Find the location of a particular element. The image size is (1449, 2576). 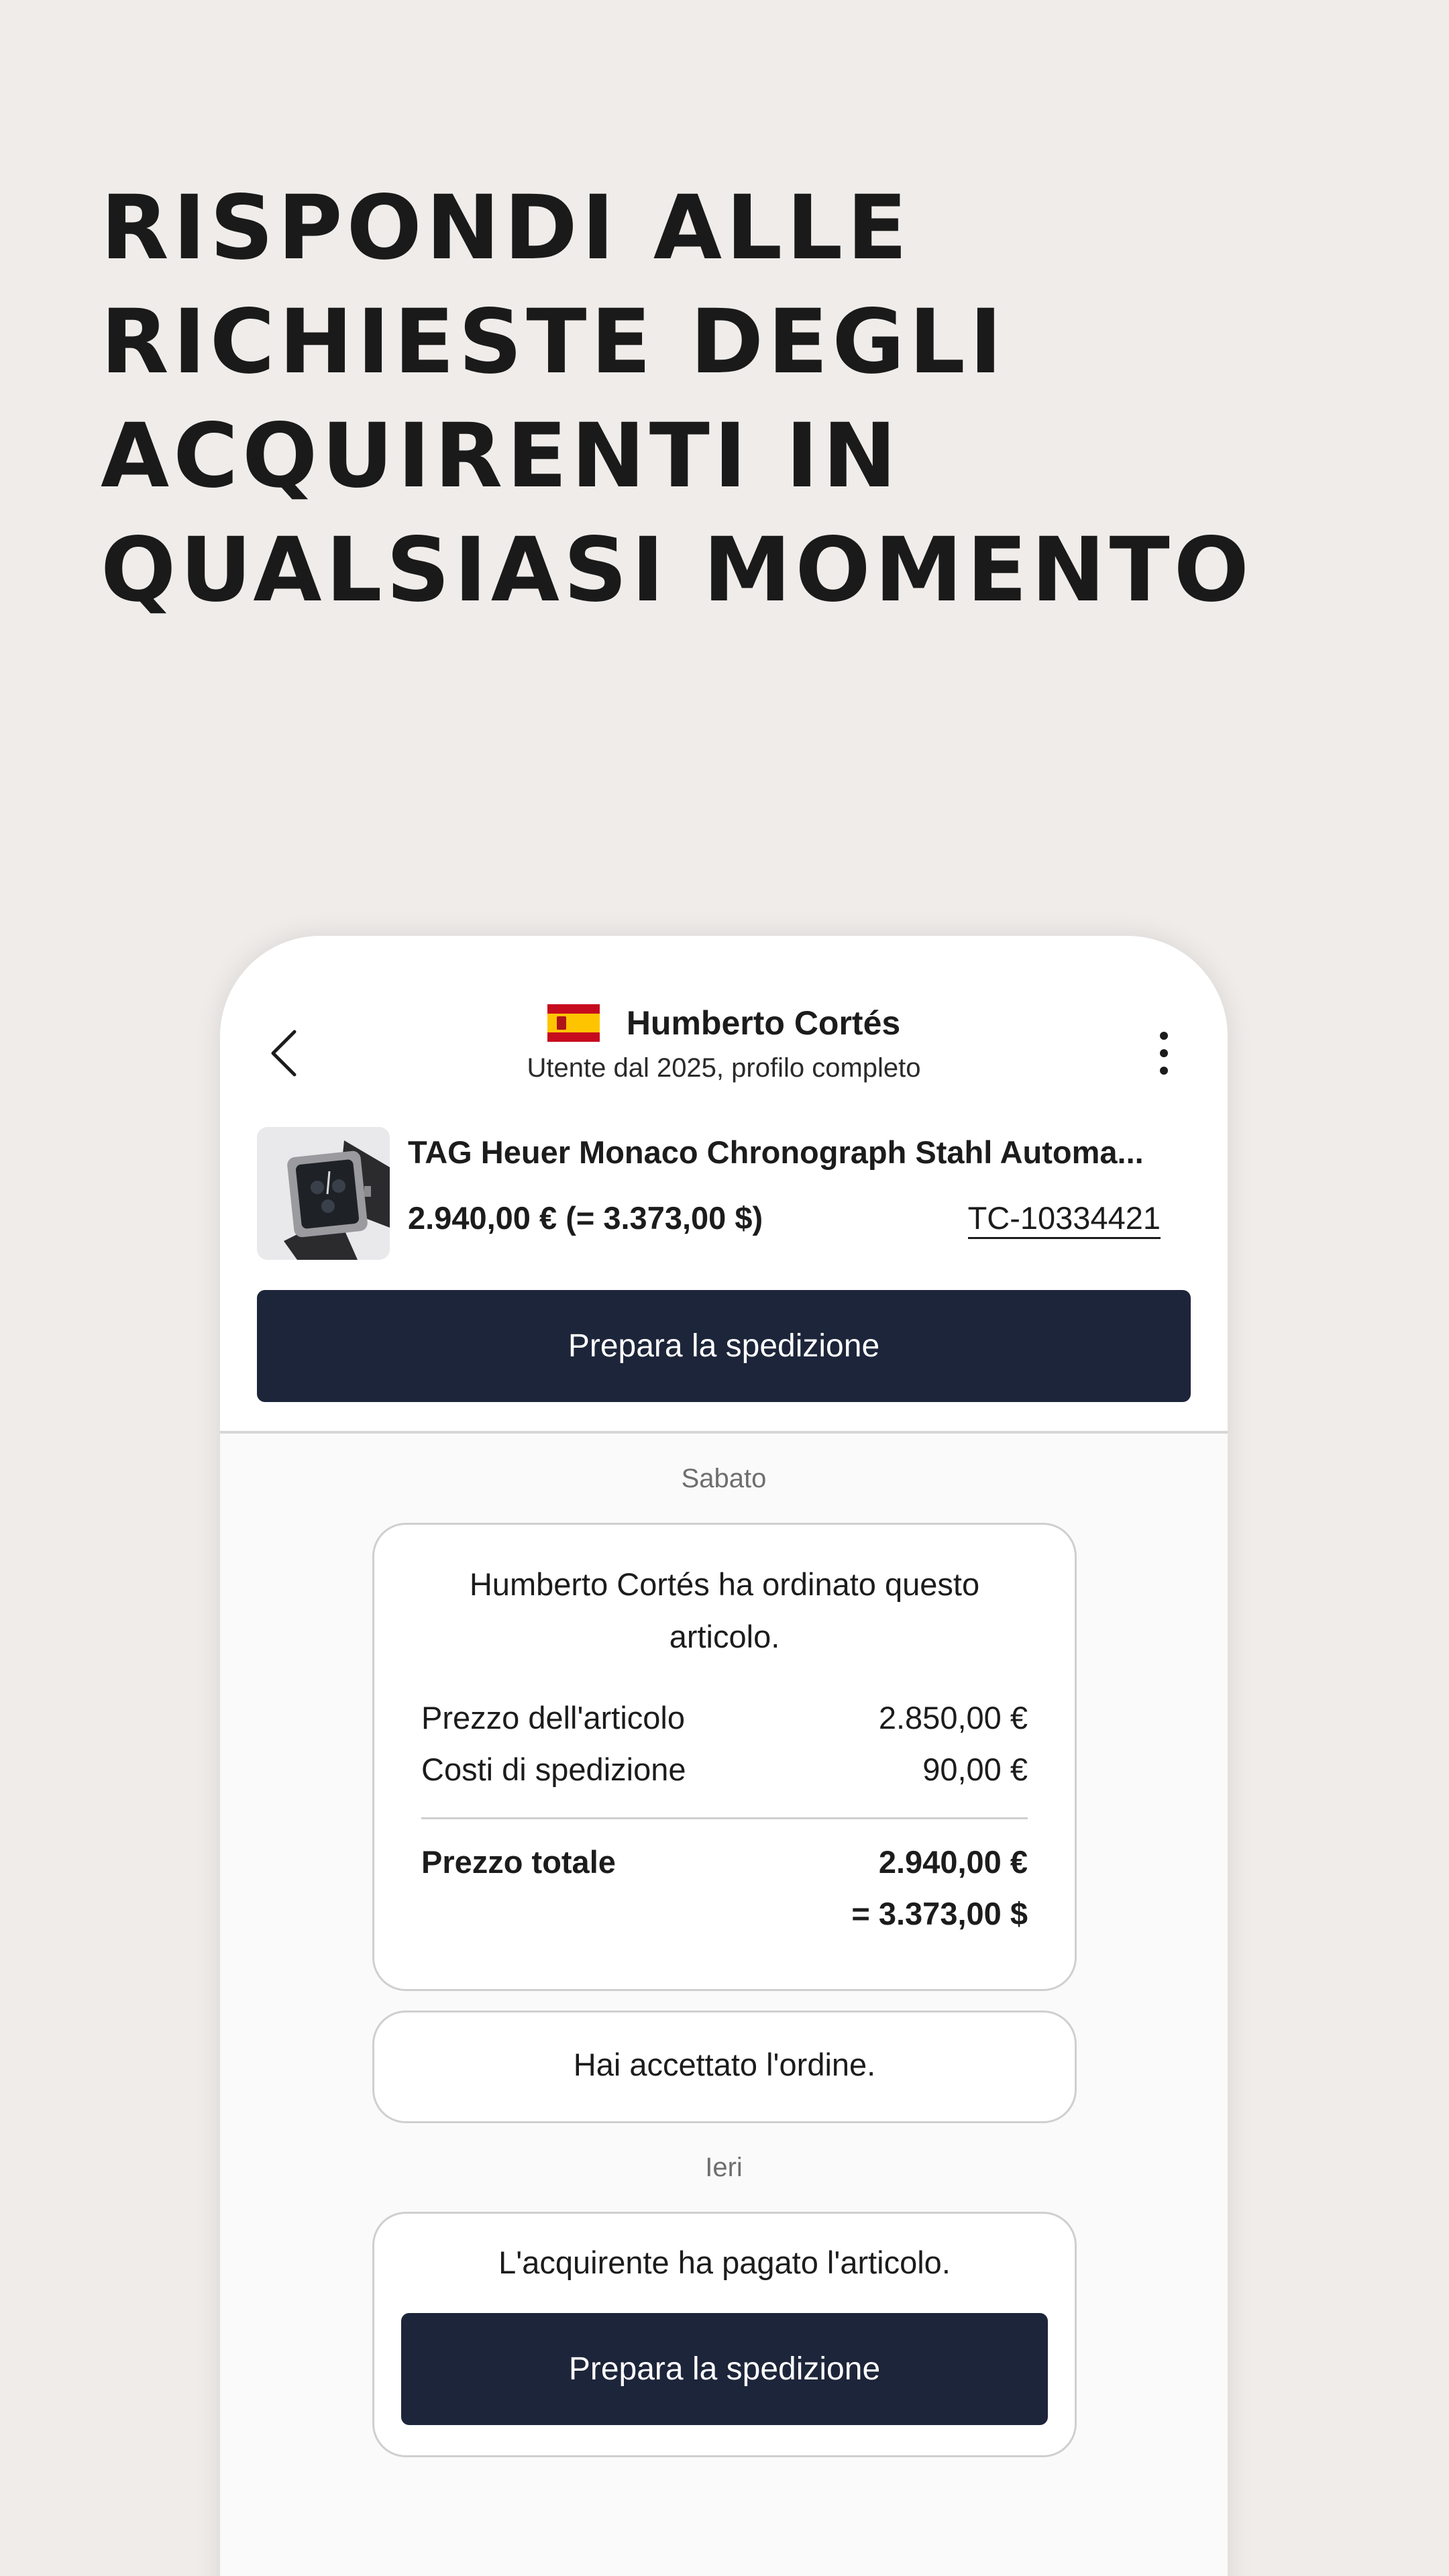

shipping-cost-row: Costi di spedizione 90,00 € is located at coordinates (724, 1769).